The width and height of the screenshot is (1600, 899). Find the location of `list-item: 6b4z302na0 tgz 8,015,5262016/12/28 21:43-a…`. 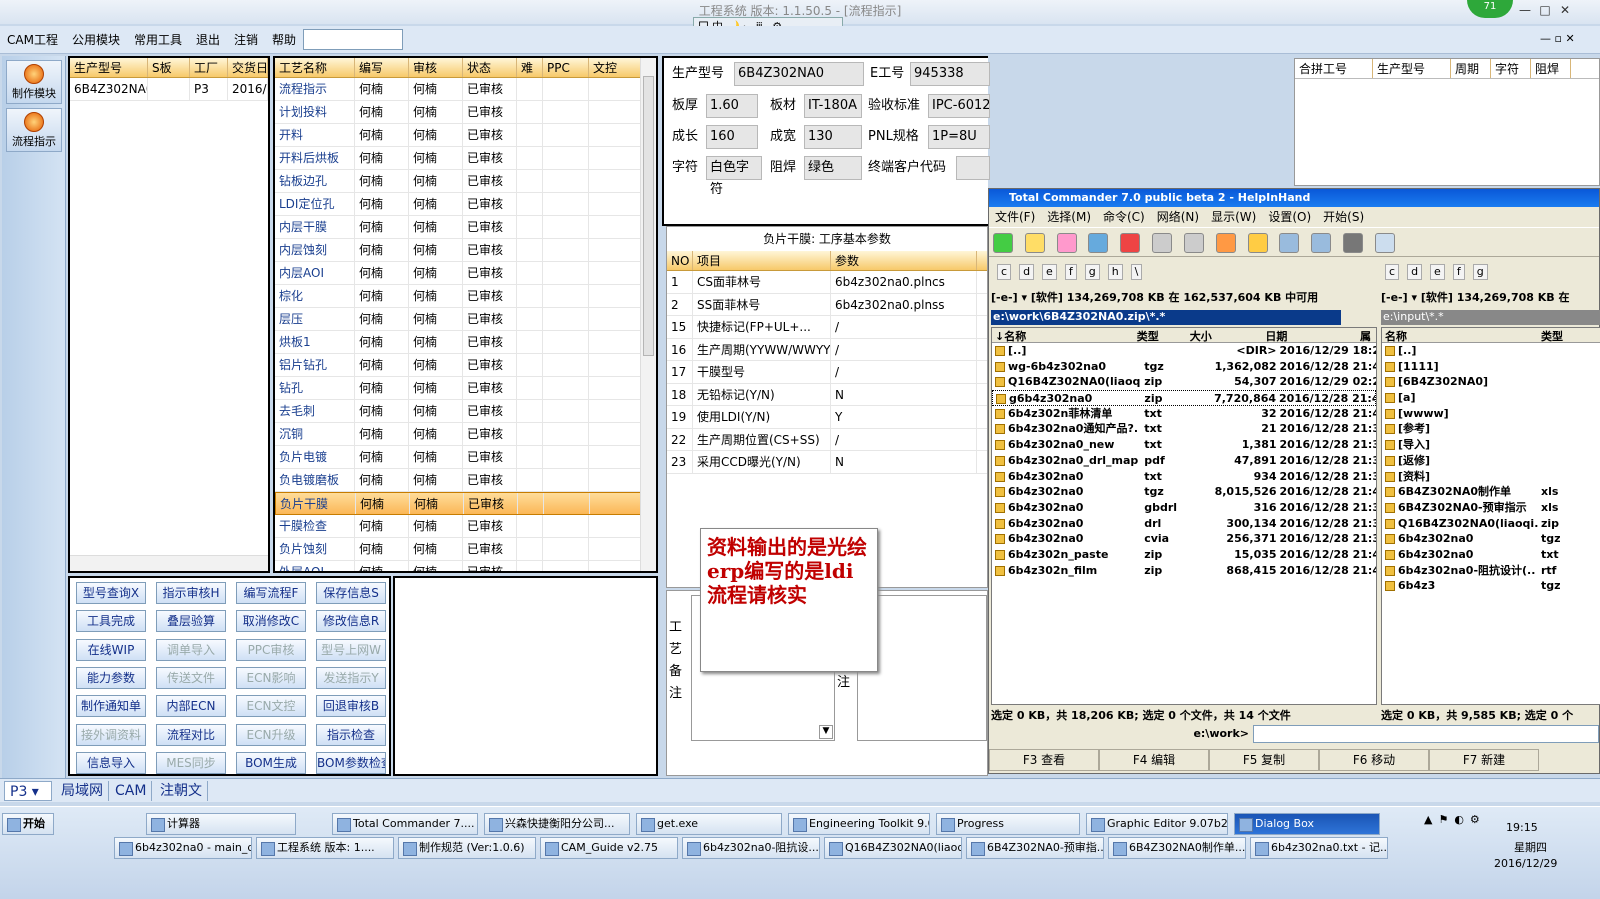

list-item: 6b4z302na0 tgz 8,015,5262016/12/28 21:43-a… is located at coordinates (1184, 492).